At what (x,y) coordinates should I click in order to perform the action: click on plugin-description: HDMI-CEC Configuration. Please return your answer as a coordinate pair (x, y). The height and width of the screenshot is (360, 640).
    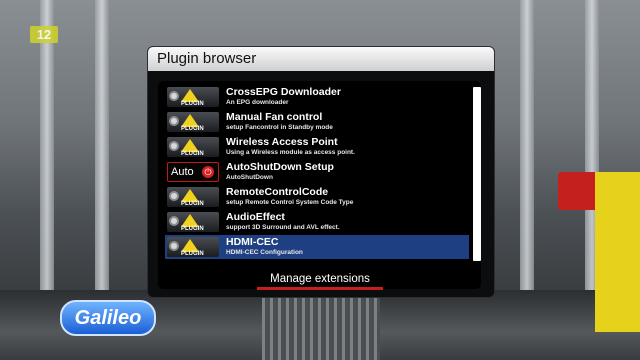
    Looking at the image, I should click on (264, 252).